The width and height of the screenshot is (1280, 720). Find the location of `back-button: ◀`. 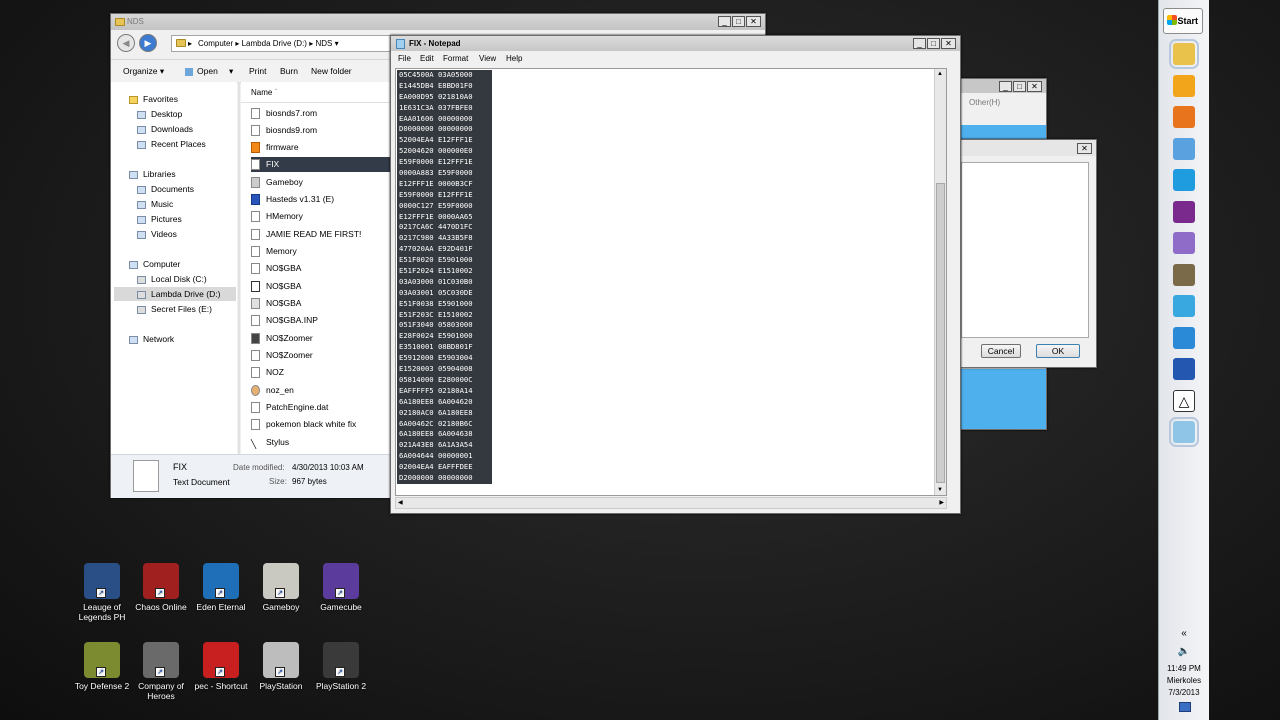

back-button: ◀ is located at coordinates (126, 43).